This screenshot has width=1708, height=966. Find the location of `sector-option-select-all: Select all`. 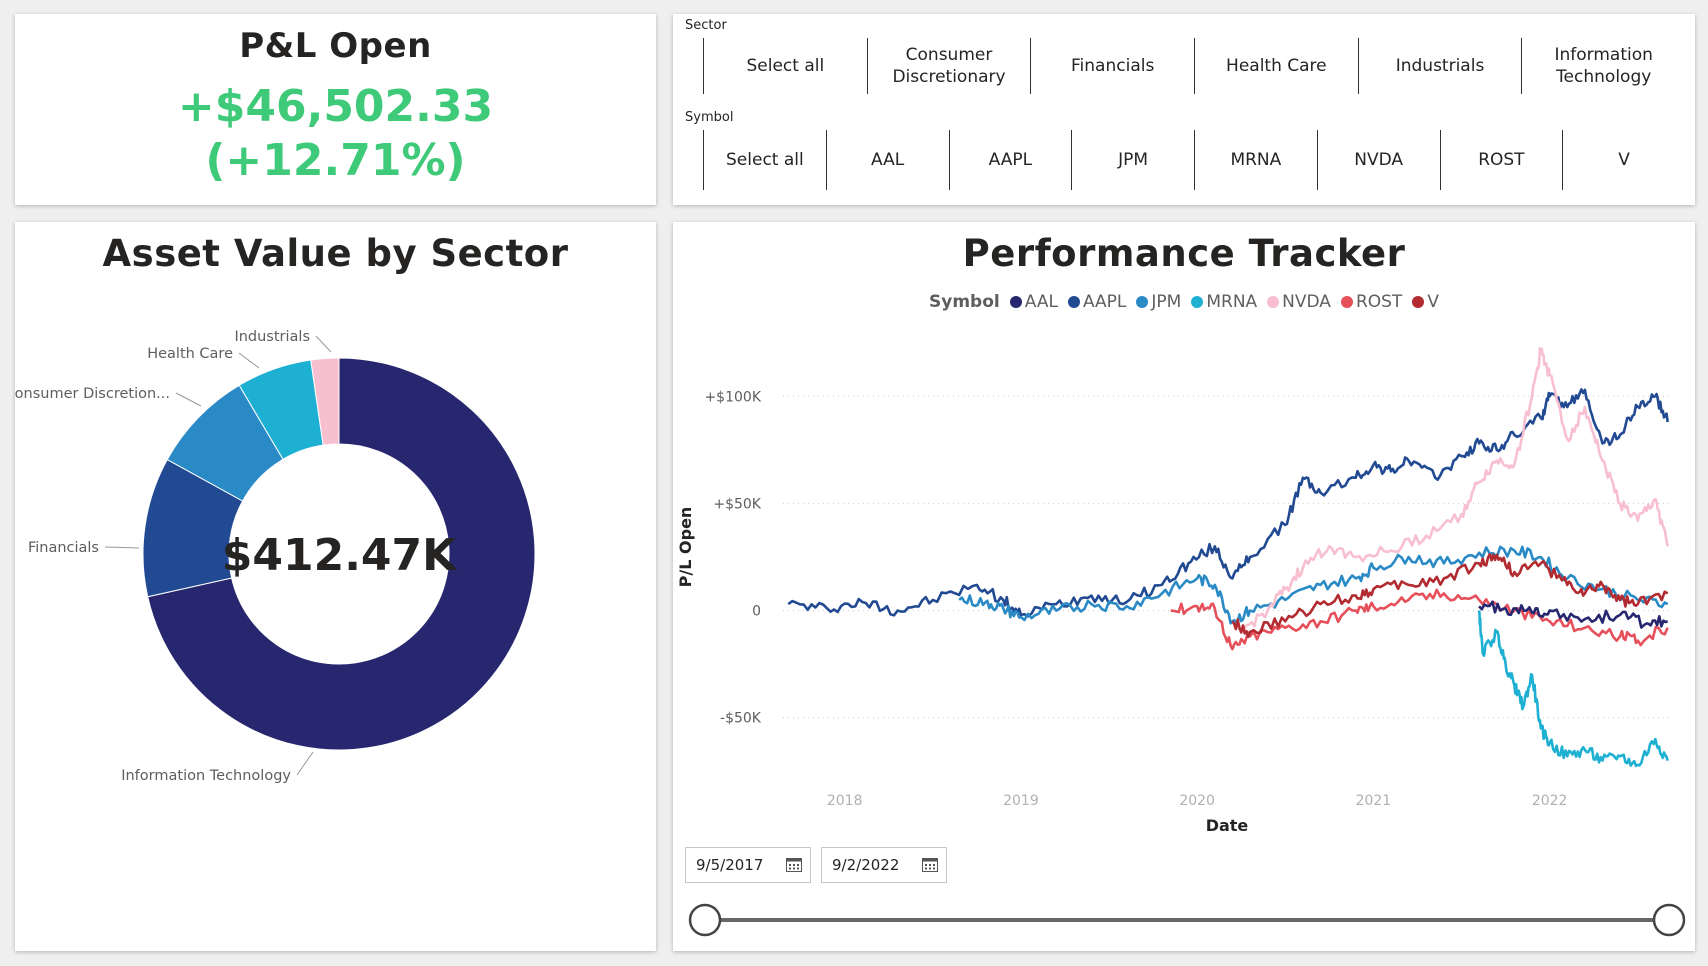

sector-option-select-all: Select all is located at coordinates (785, 66).